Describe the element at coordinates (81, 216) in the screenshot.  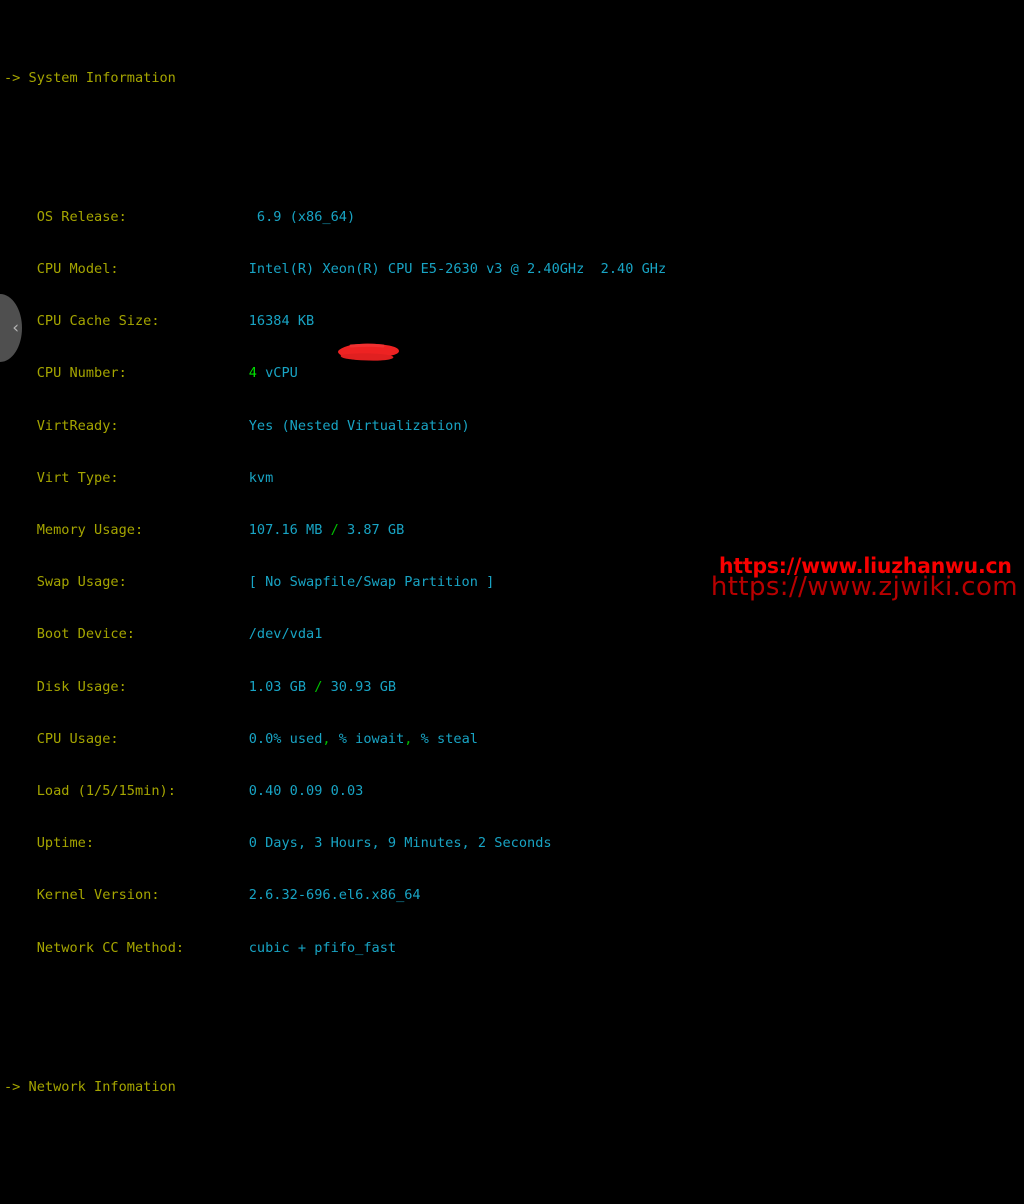
I see `row-label: OS Release:` at that location.